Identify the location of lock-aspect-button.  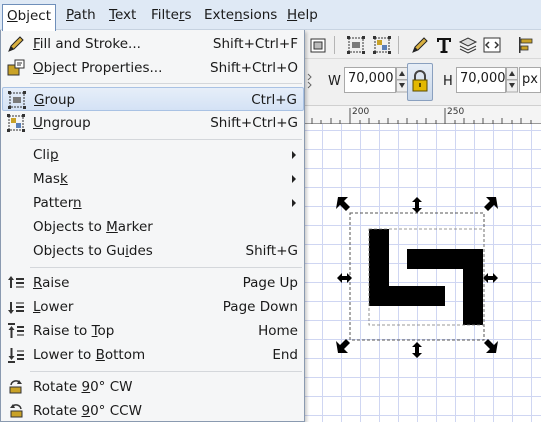
(420, 82).